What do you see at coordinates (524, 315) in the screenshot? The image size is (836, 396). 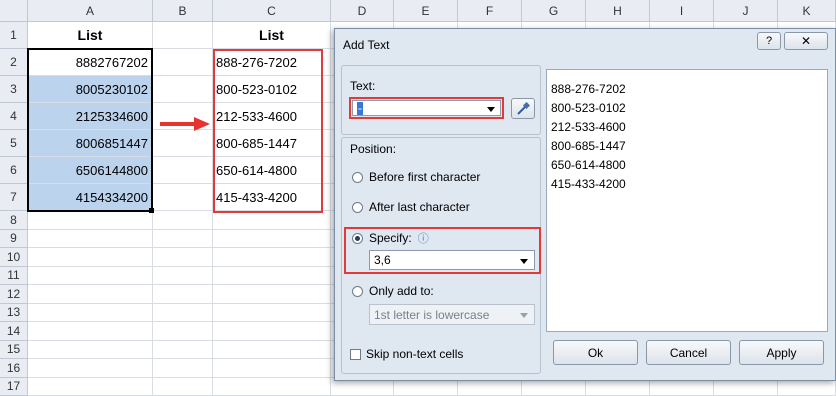 I see `chevron-down-icon` at bounding box center [524, 315].